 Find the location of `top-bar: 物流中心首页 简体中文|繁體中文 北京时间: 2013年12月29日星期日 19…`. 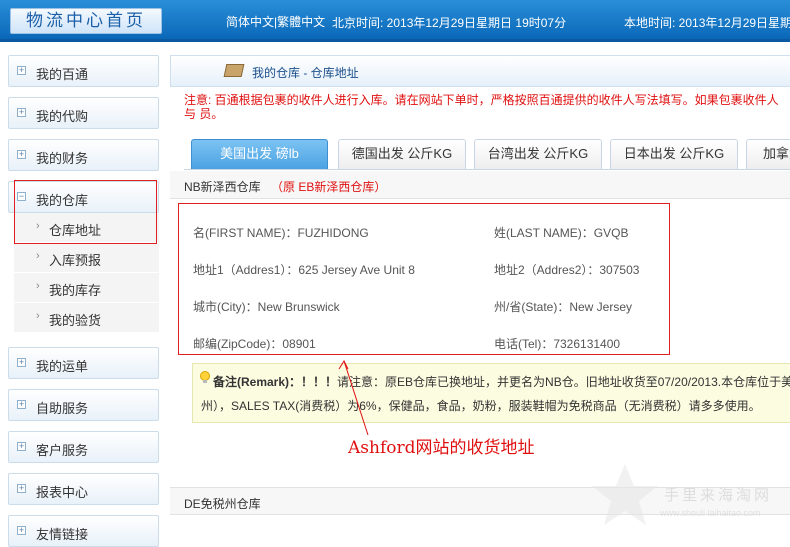

top-bar: 物流中心首页 简体中文|繁體中文 北京时间: 2013年12月29日星期日 19… is located at coordinates (395, 21).